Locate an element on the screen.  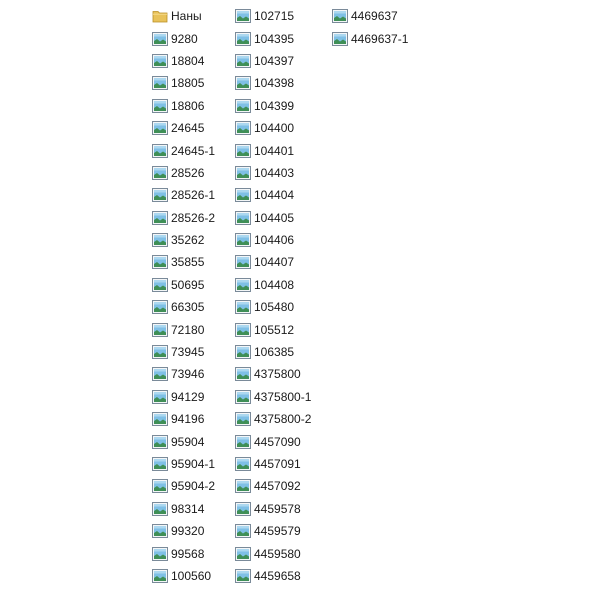
file-item: 94129 is located at coordinates (183, 397).